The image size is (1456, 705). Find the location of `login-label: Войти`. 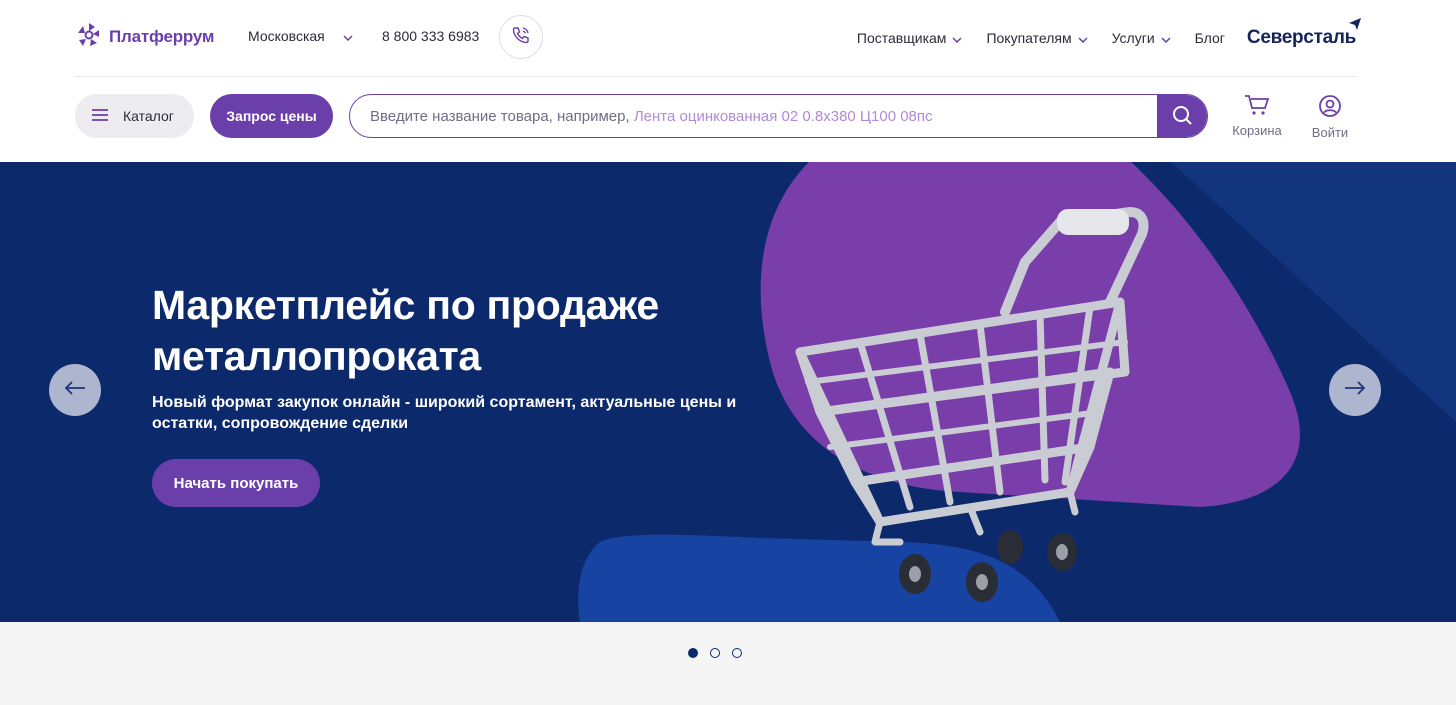

login-label: Войти is located at coordinates (1330, 132).